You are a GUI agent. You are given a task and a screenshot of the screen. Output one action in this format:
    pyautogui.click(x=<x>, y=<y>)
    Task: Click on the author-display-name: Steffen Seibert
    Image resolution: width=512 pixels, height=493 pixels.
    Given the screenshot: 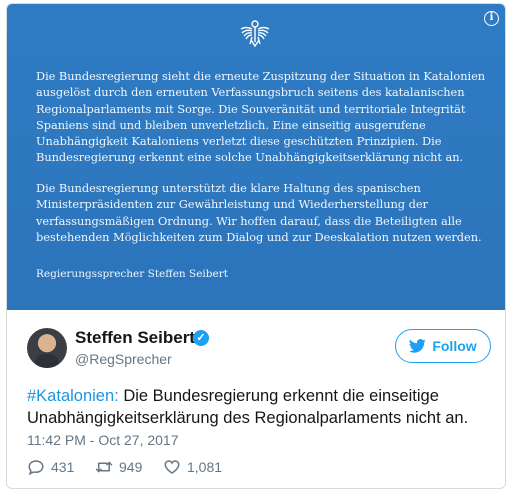 What is the action you would take?
    pyautogui.click(x=135, y=338)
    